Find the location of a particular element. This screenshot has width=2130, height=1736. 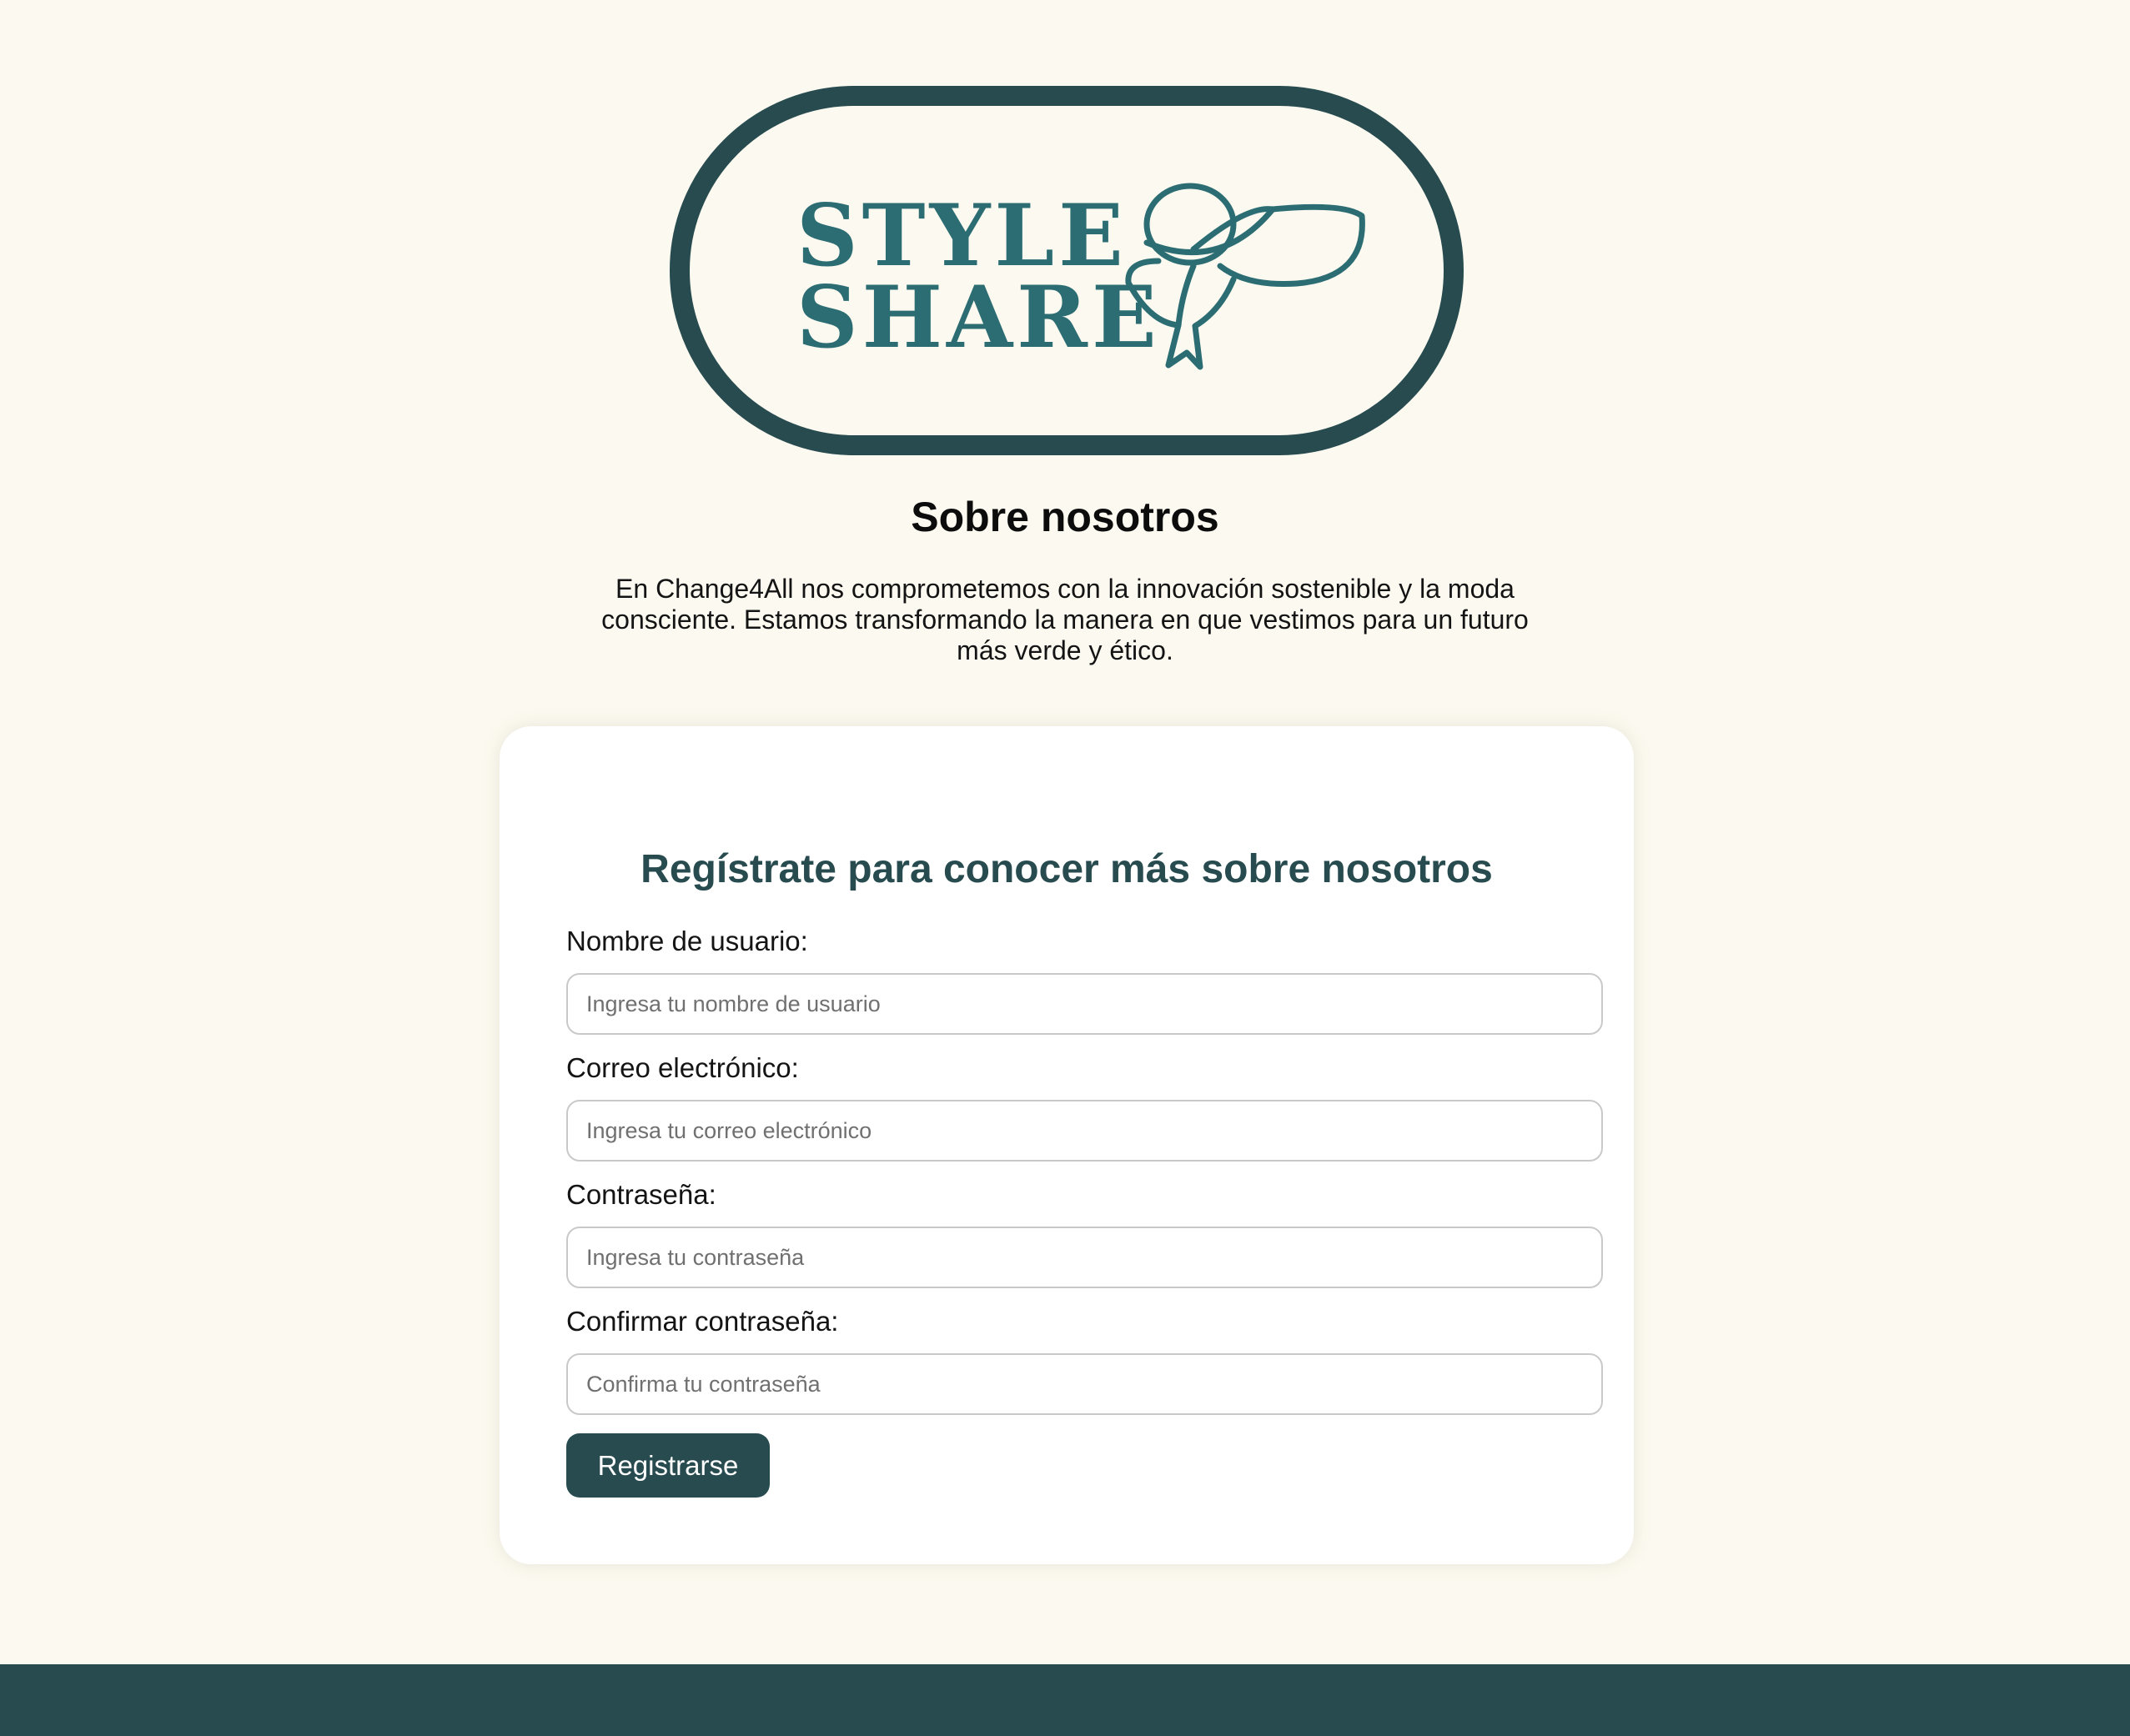

about-title: Sobre nosotros is located at coordinates (1065, 517).